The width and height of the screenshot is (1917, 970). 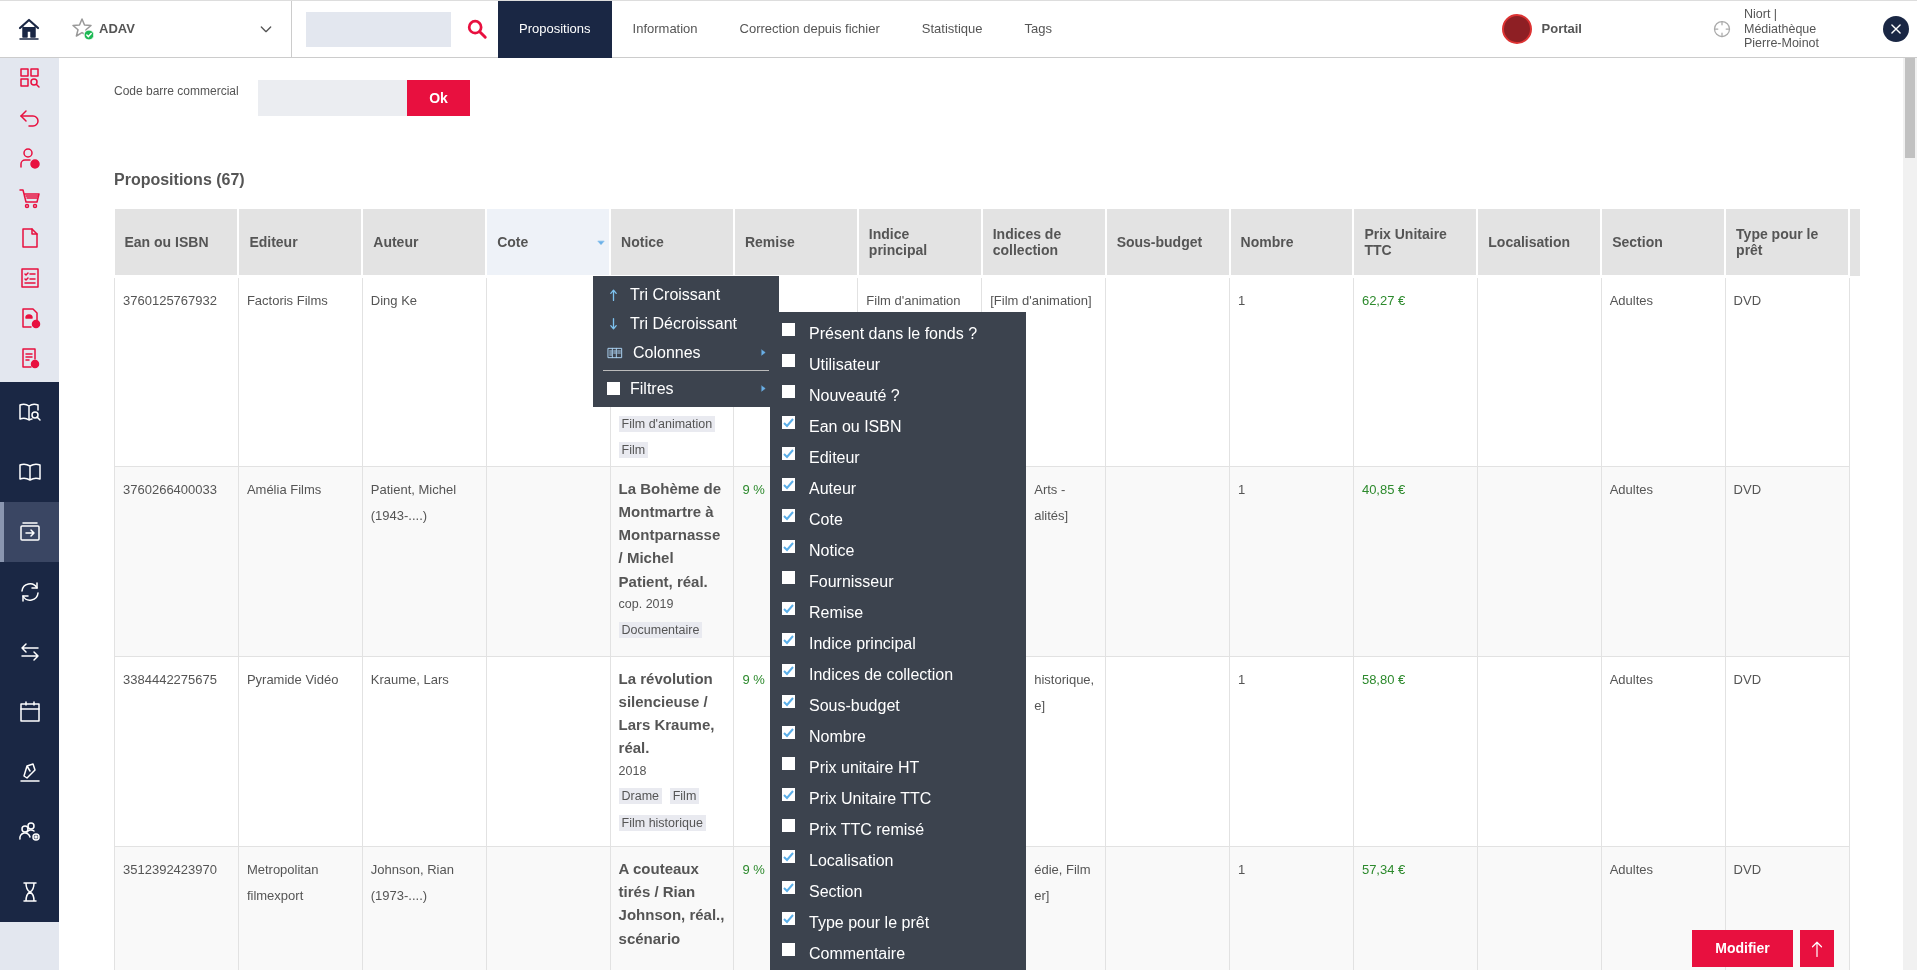 What do you see at coordinates (170, 679) in the screenshot?
I see `table-cell: 3384442275675` at bounding box center [170, 679].